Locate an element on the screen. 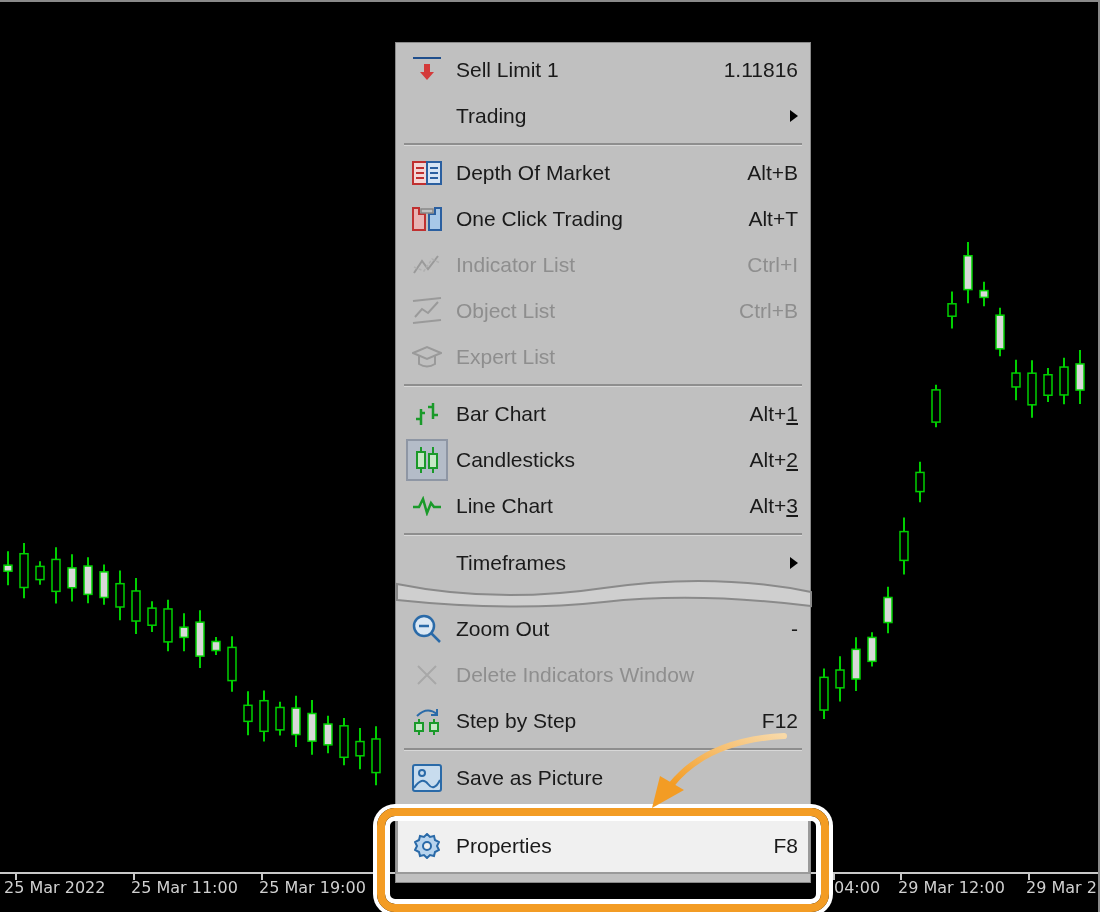 Image resolution: width=1100 pixels, height=912 pixels. axis-label: 04:00 is located at coordinates (857, 887).